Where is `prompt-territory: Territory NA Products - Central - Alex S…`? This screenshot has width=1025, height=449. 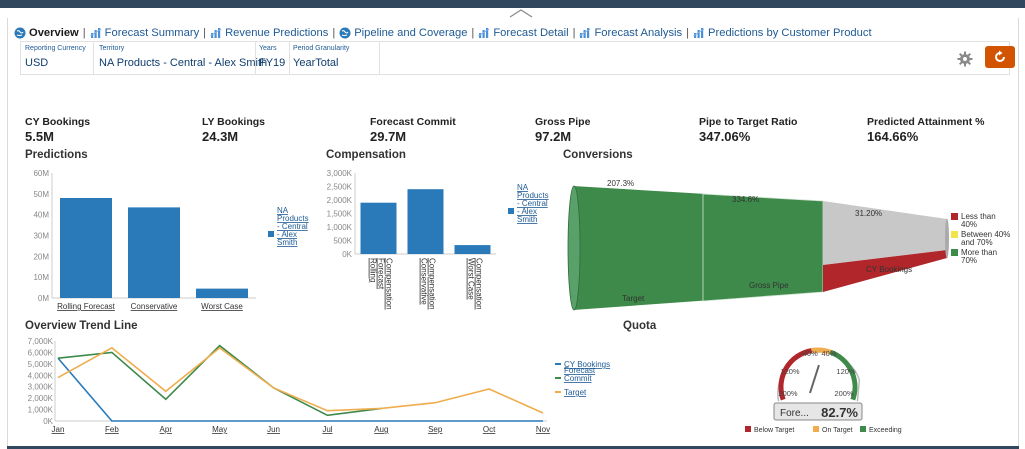
prompt-territory: Territory NA Products - Central - Alex S… is located at coordinates (181, 58).